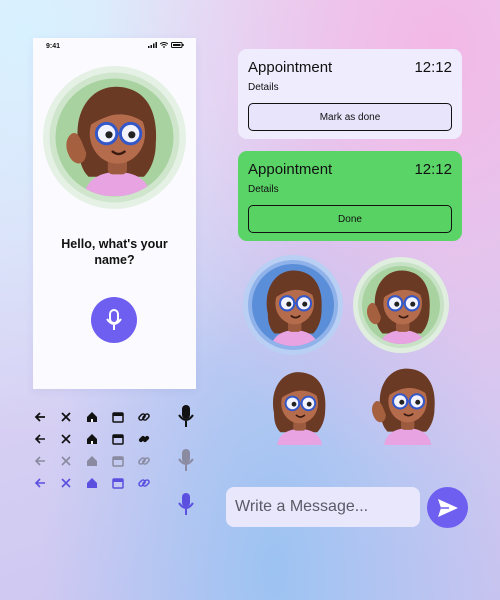  Describe the element at coordinates (350, 94) in the screenshot. I see `appointment-card: Appointment 12:12 Details Mark as done` at that location.